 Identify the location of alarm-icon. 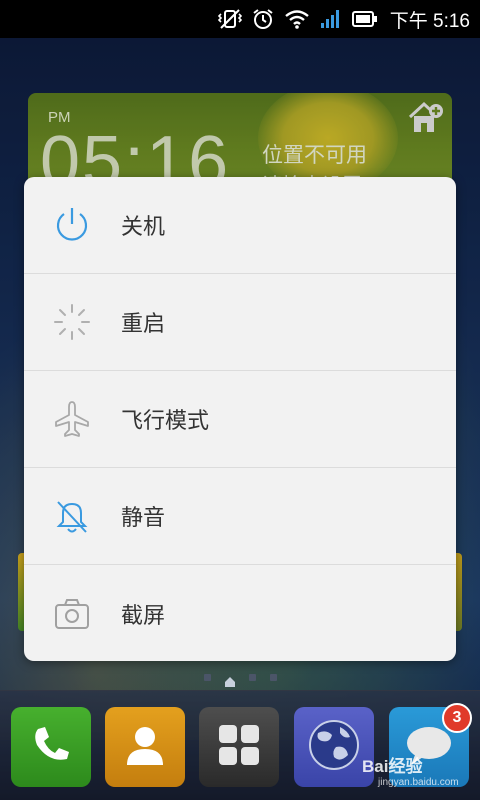
(263, 19).